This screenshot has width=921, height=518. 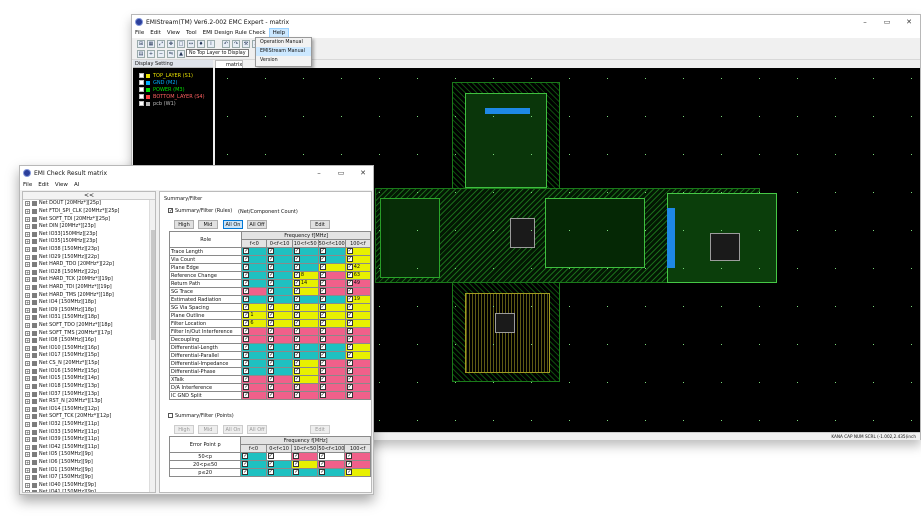 I want to click on net-list-item: + Net IO32 [150MHz][11p], so click(x=89, y=425).